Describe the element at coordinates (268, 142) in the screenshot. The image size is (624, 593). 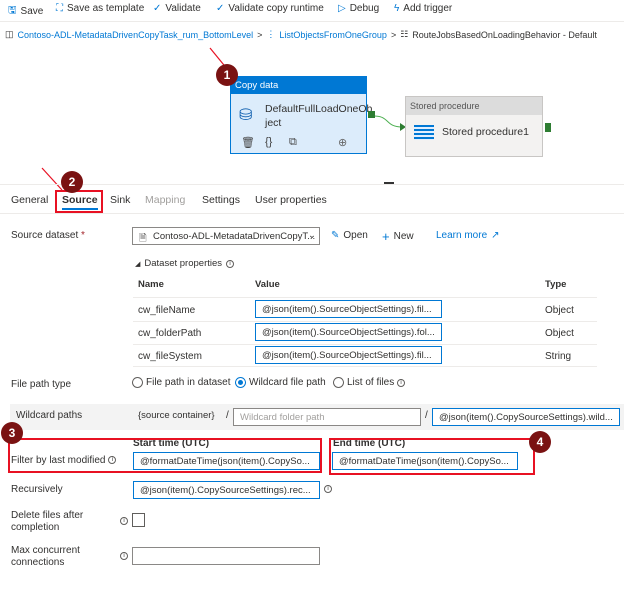
I see `code-icon: {}` at that location.